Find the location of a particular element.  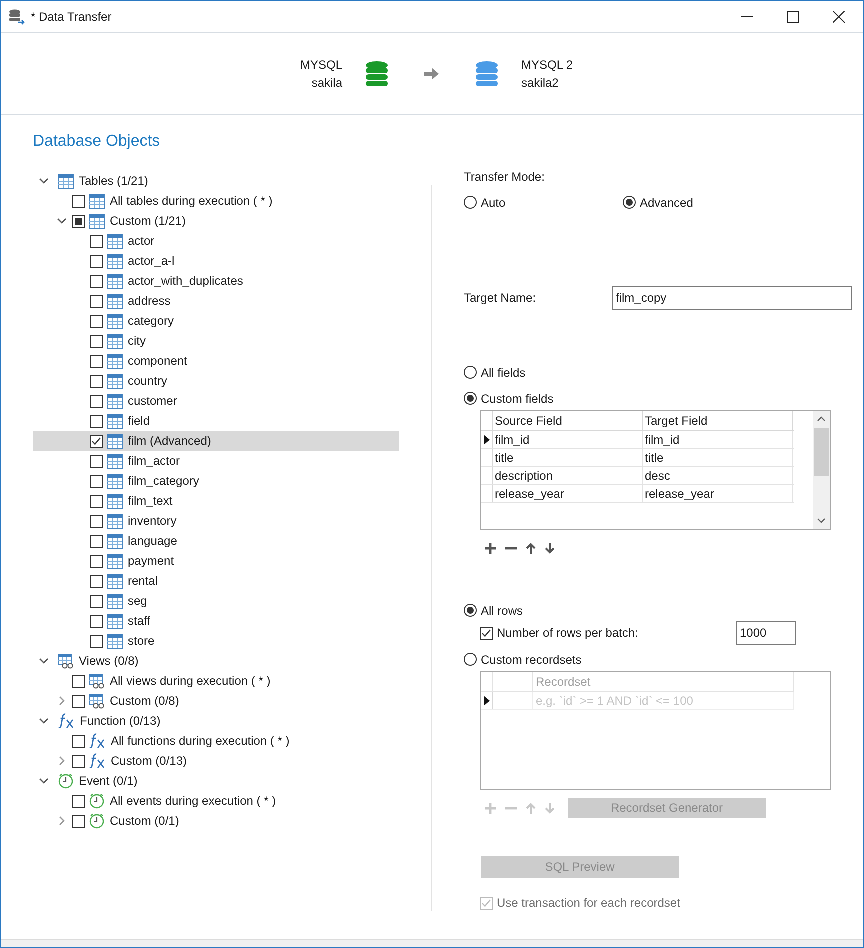

tree-item-label: actor_a-l is located at coordinates (151, 261).